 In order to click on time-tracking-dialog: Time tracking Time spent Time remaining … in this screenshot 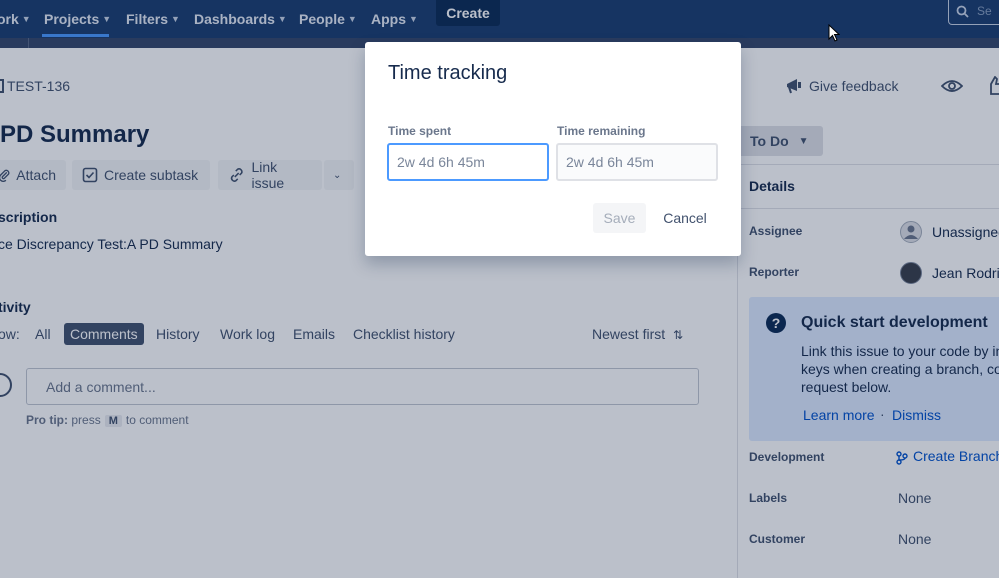, I will do `click(553, 149)`.